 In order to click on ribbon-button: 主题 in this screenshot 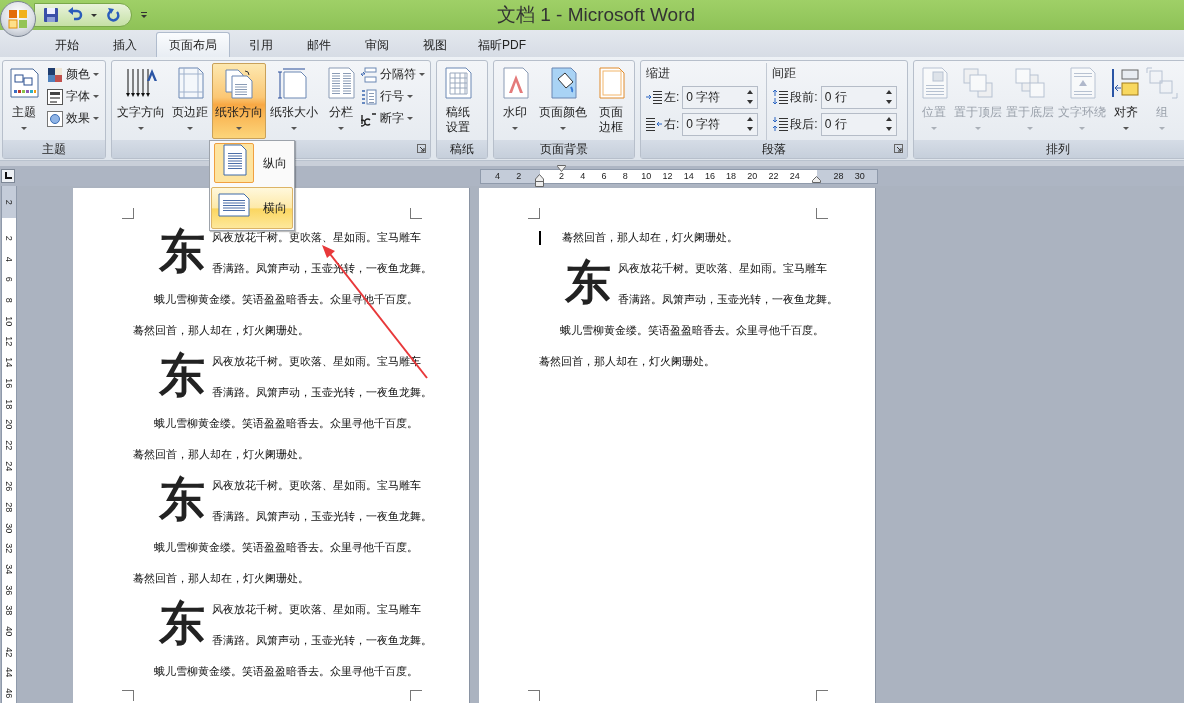, I will do `click(24, 101)`.